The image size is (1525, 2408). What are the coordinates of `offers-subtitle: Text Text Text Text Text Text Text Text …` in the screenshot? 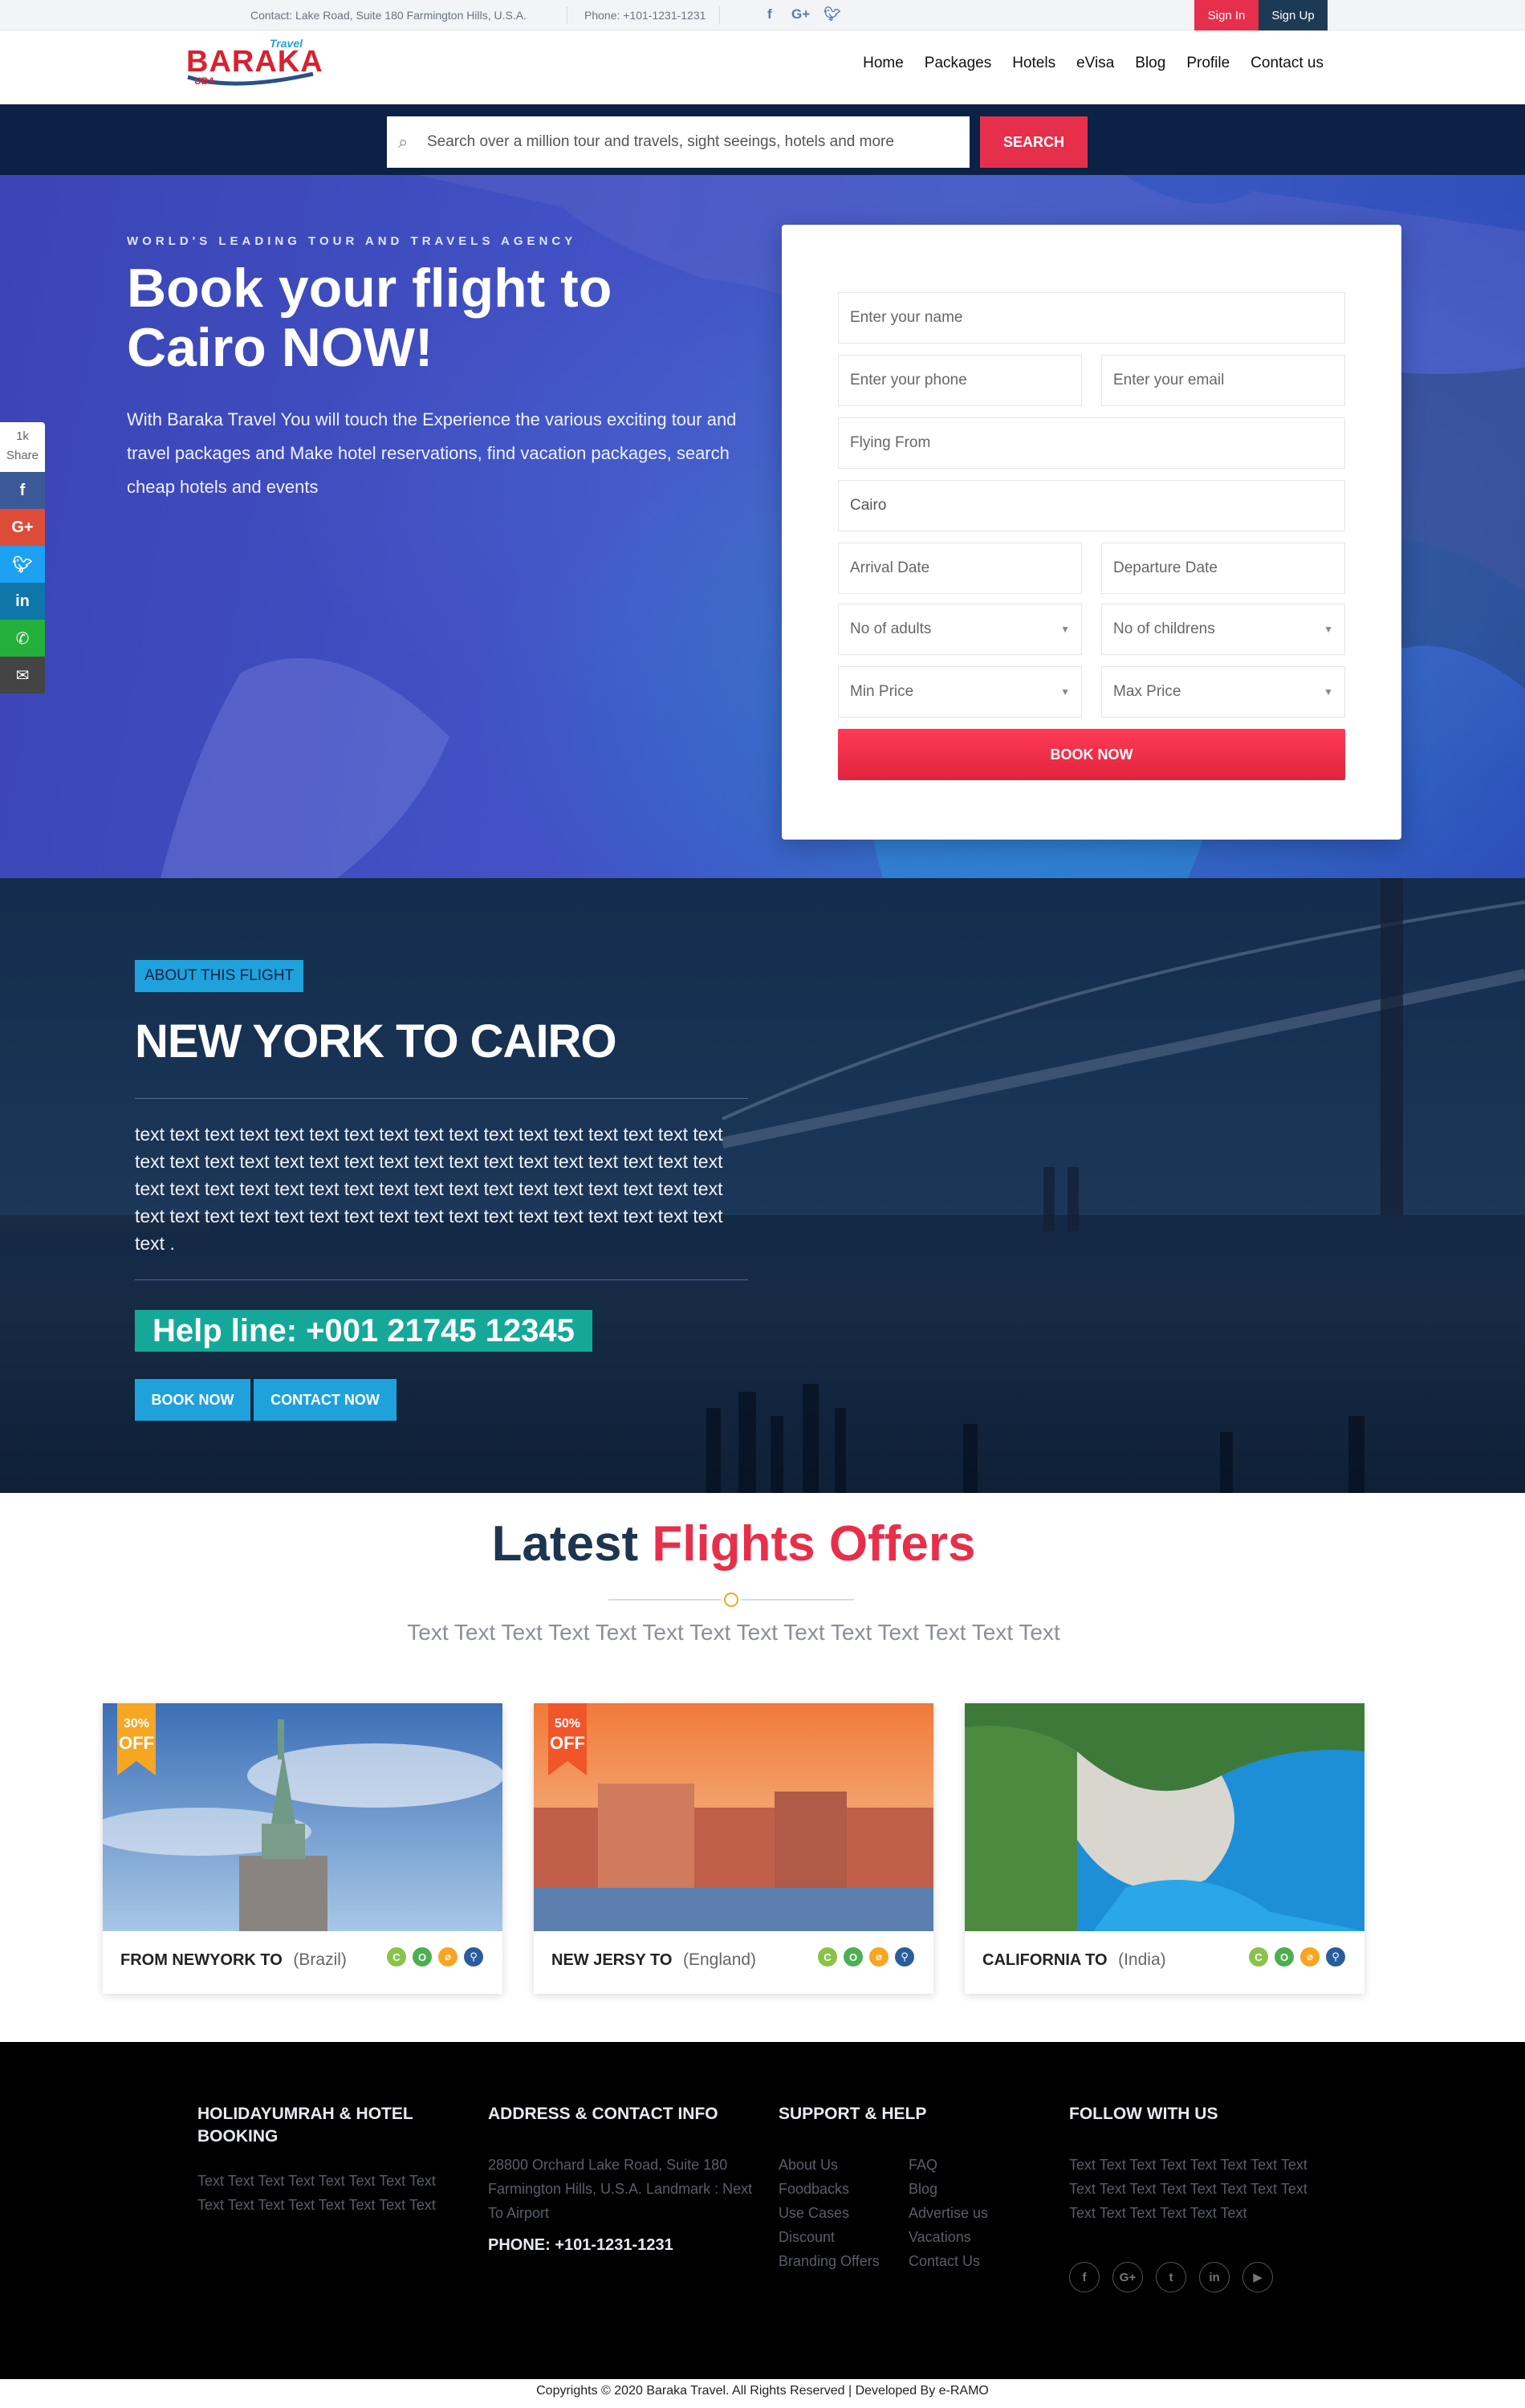 It's located at (734, 1632).